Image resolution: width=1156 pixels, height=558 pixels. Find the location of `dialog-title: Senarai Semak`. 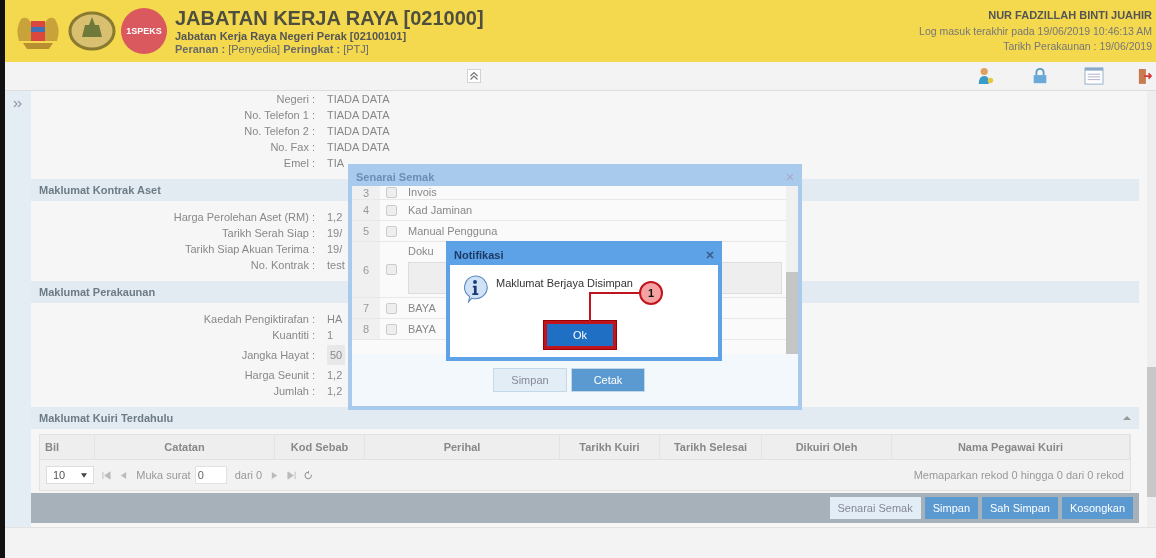

dialog-title: Senarai Semak is located at coordinates (395, 177).